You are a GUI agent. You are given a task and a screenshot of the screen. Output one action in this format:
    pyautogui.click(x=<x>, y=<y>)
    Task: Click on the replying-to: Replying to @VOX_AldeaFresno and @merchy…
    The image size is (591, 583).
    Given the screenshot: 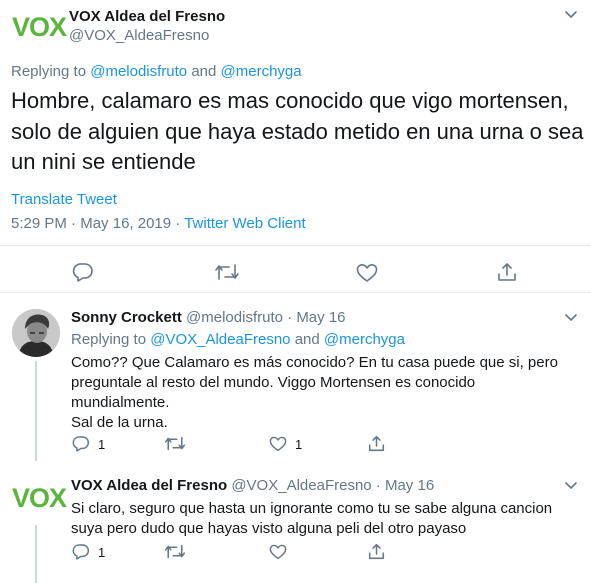 What is the action you would take?
    pyautogui.click(x=238, y=339)
    